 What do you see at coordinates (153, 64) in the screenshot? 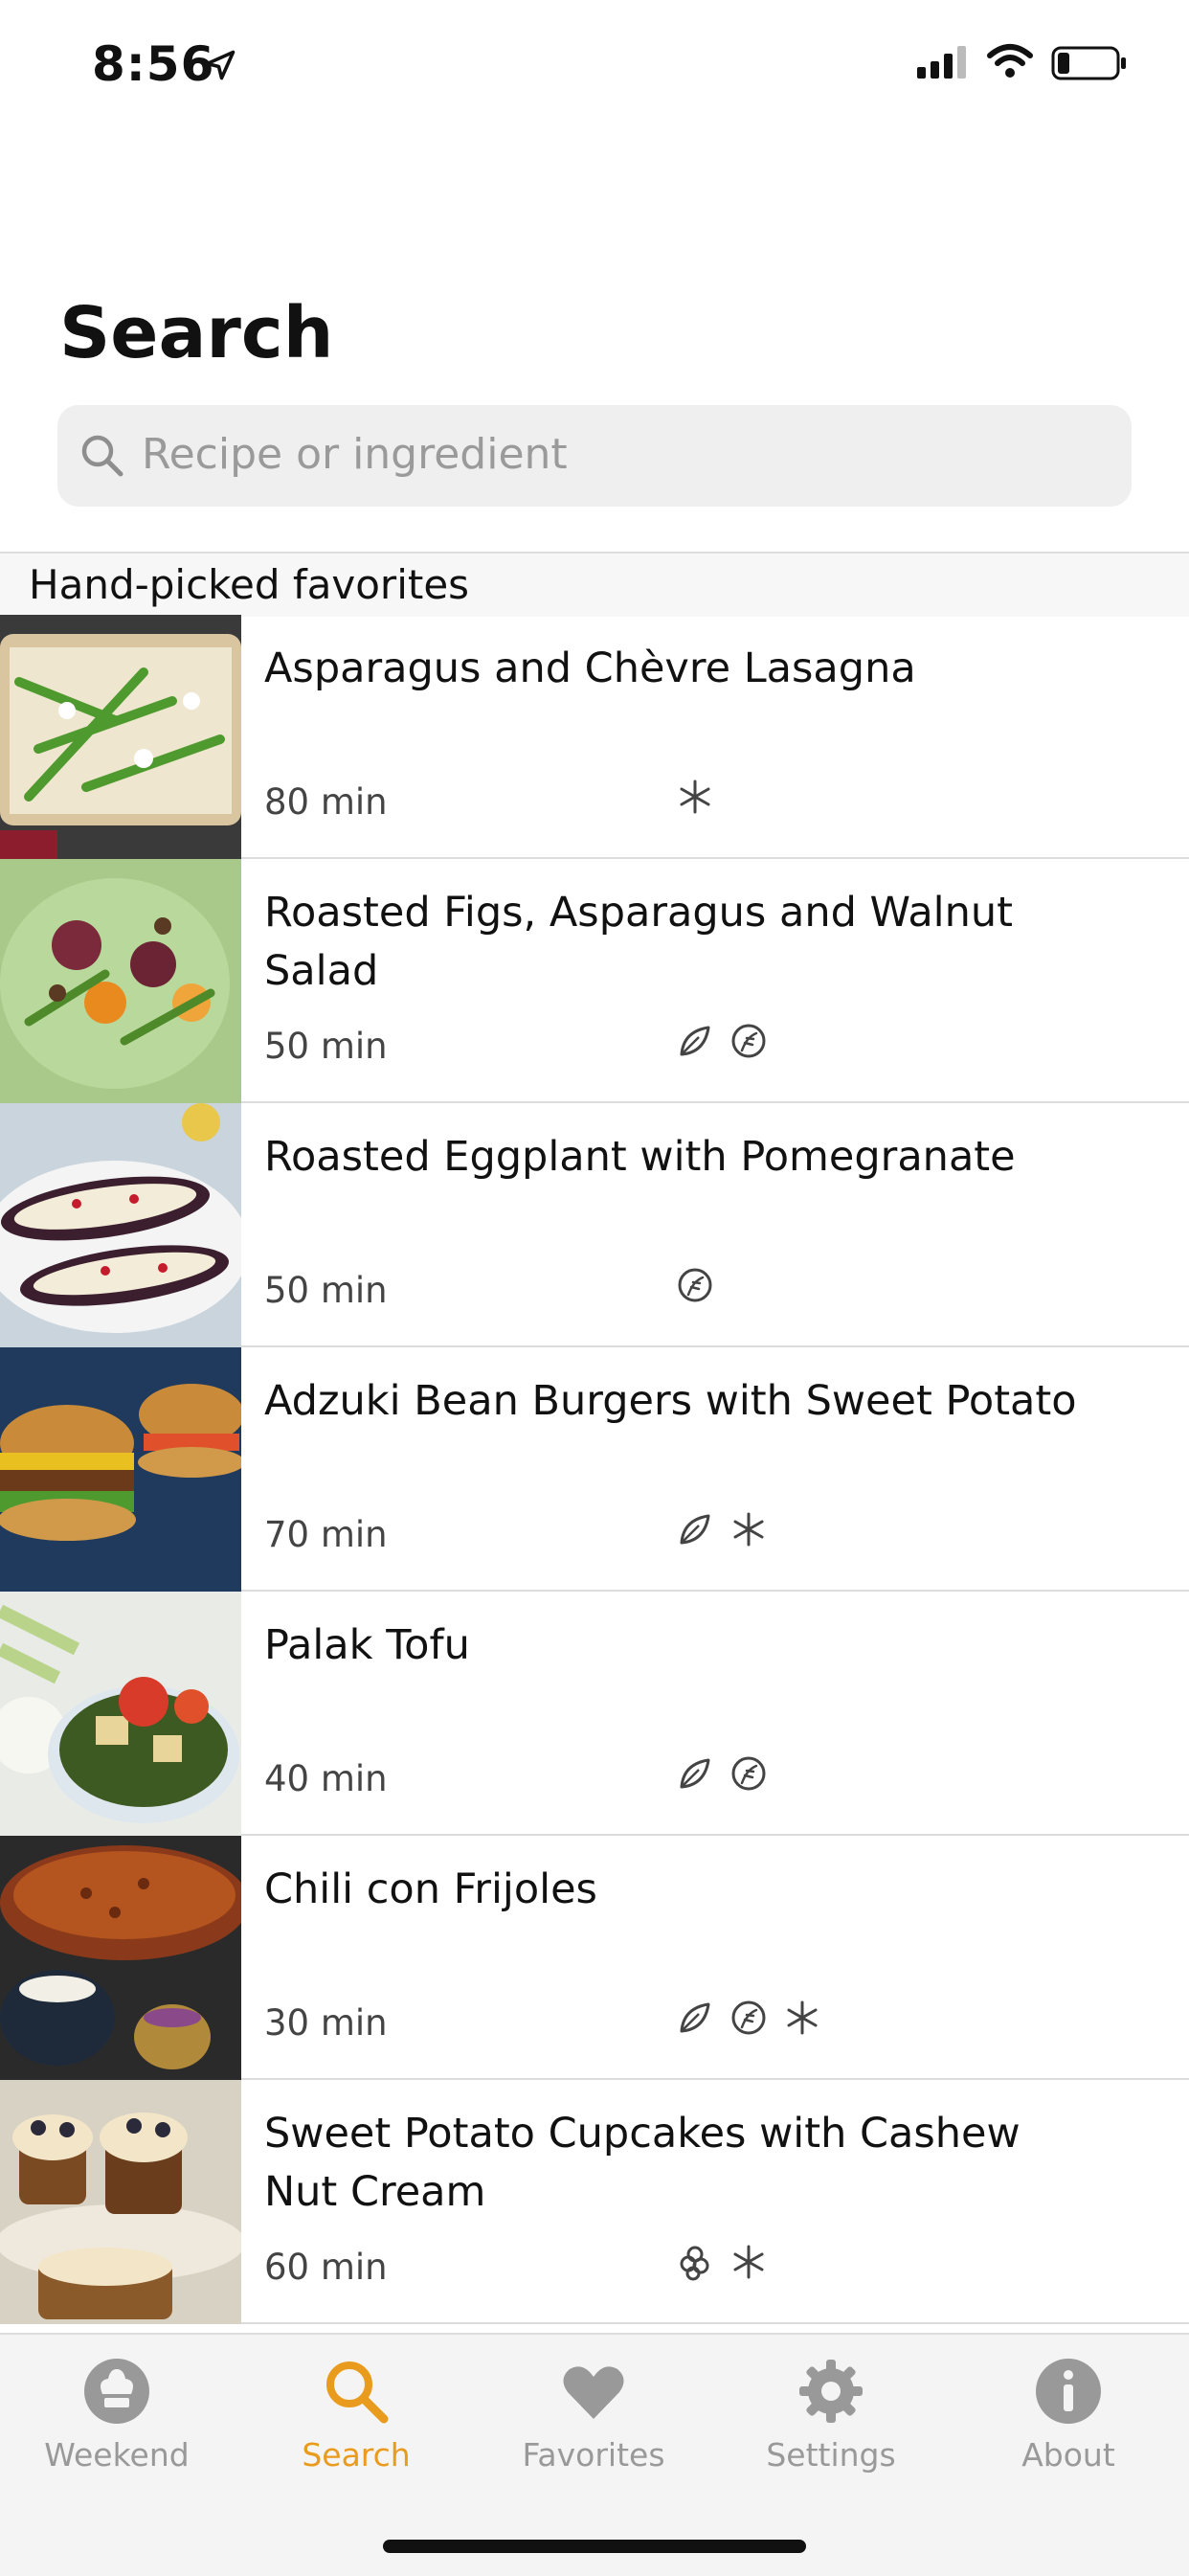
I see `status-time: 8:56` at bounding box center [153, 64].